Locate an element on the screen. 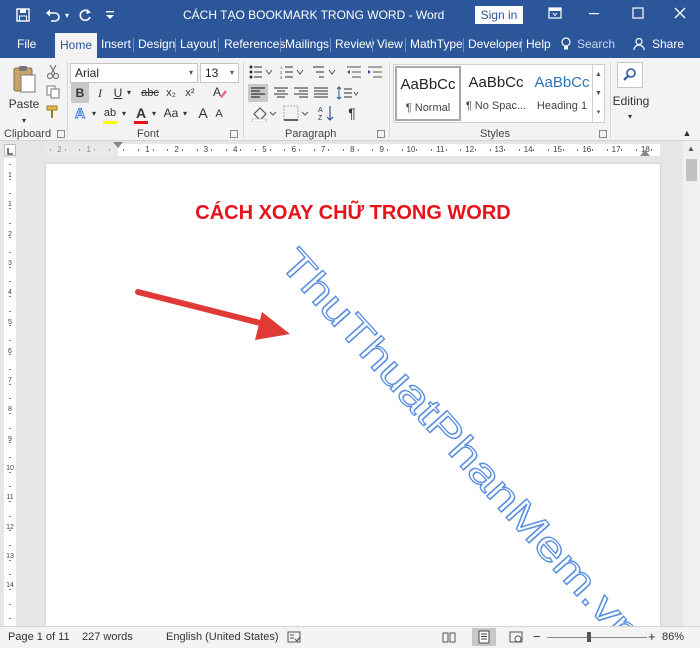 The image size is (700, 648). scrollbar-thumb is located at coordinates (691, 170).